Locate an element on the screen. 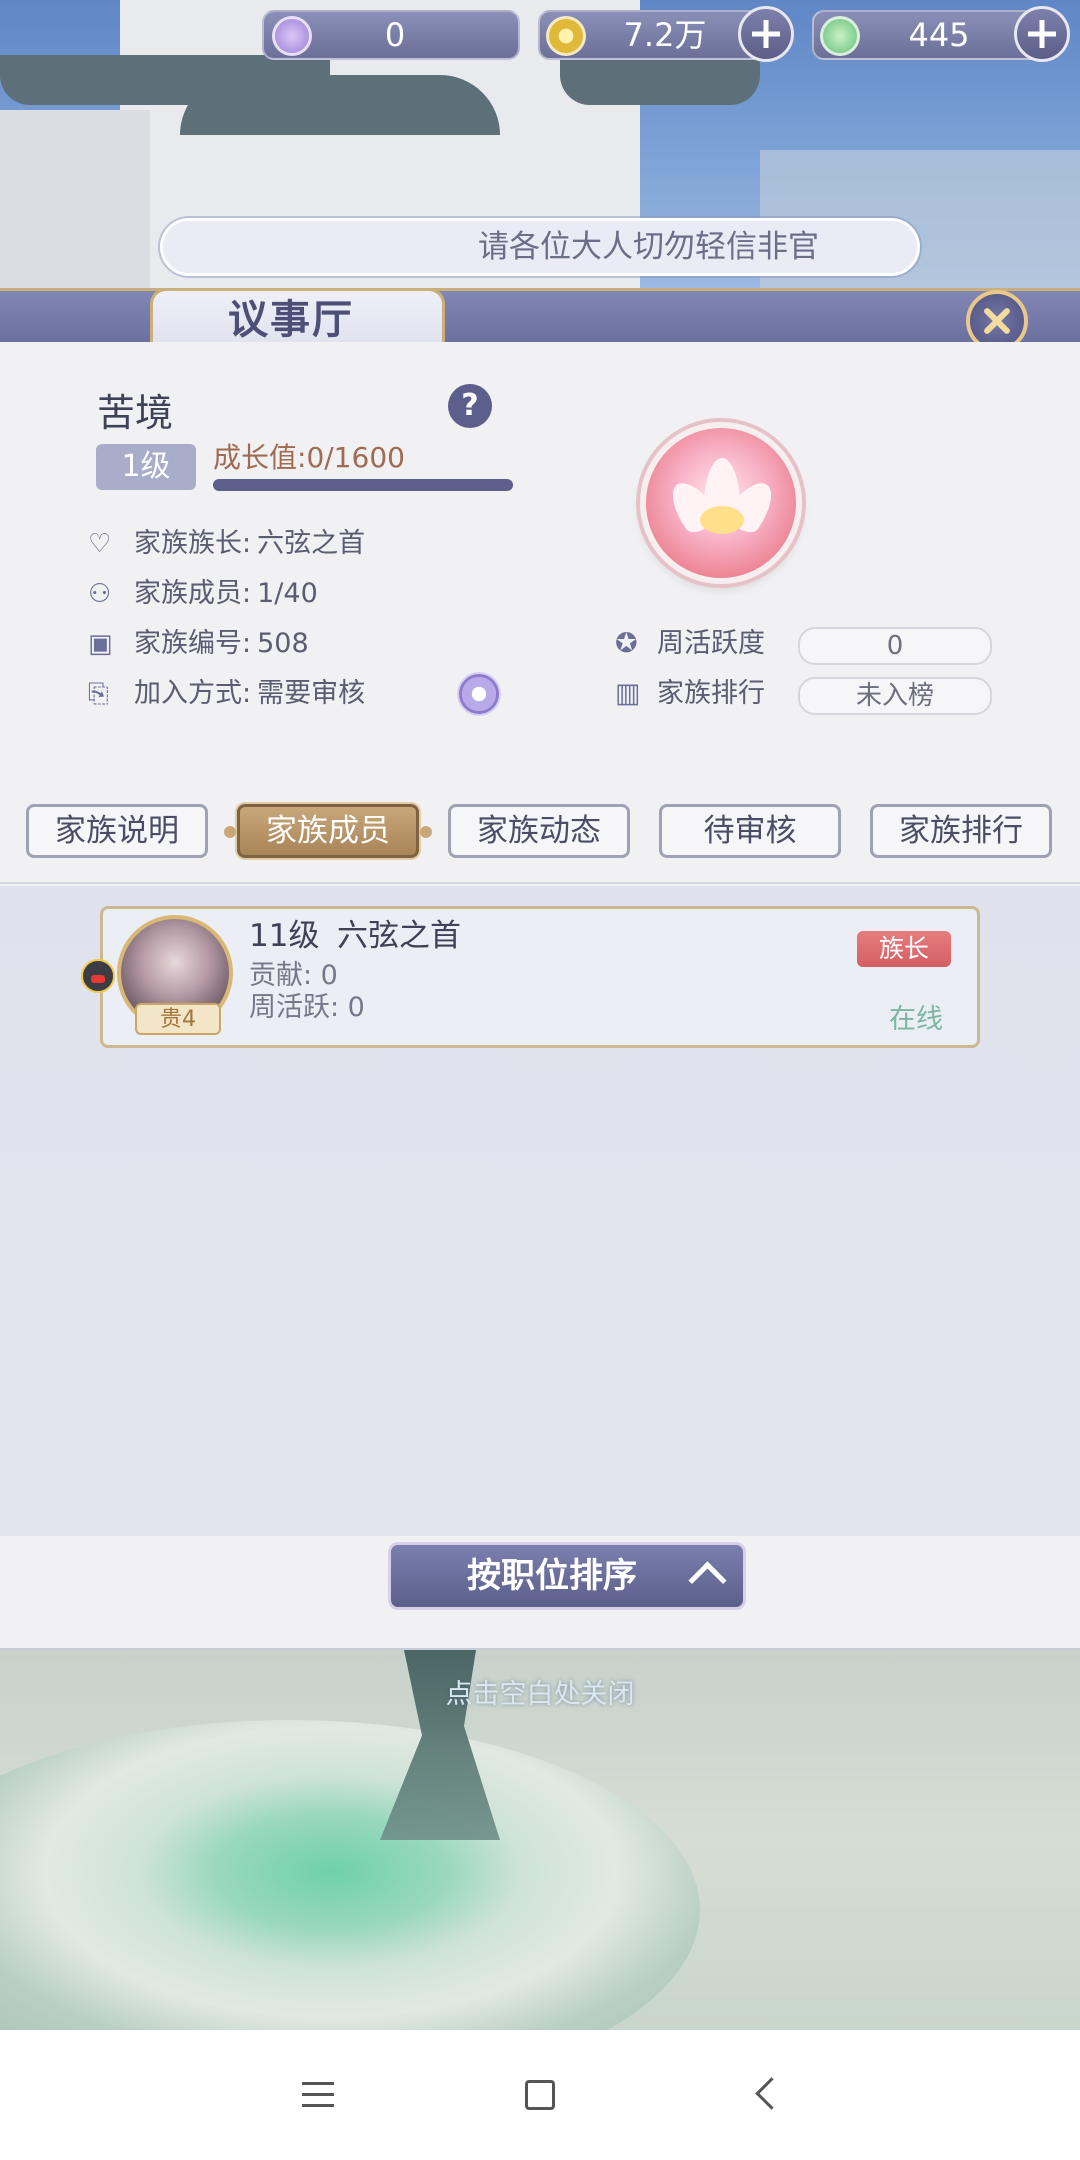 This screenshot has width=1080, height=2160. join-icon: ⎘ is located at coordinates (98, 694).